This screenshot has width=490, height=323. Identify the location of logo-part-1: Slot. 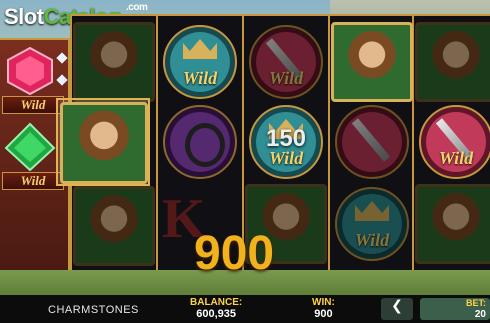
(24, 16).